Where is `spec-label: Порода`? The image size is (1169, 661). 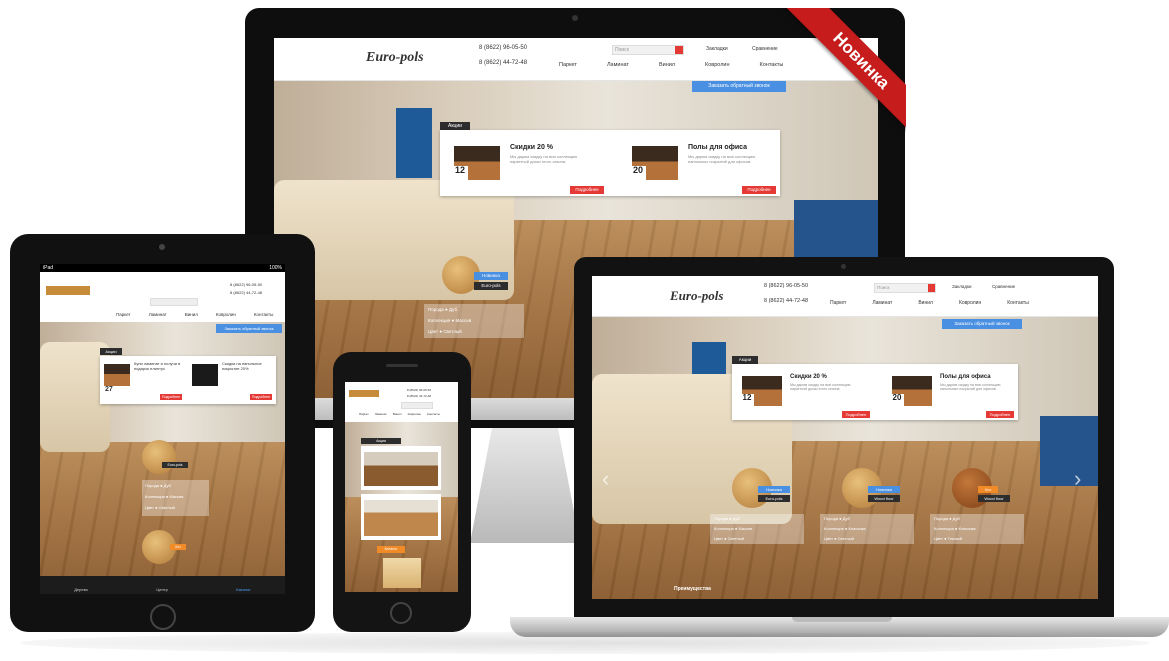 spec-label: Порода is located at coordinates (721, 518).